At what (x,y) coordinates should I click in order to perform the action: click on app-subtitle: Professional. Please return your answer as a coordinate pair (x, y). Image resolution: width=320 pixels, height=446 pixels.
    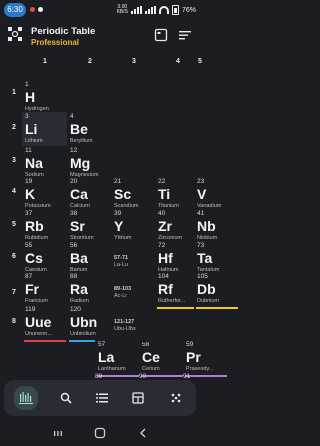
    Looking at the image, I should click on (55, 42).